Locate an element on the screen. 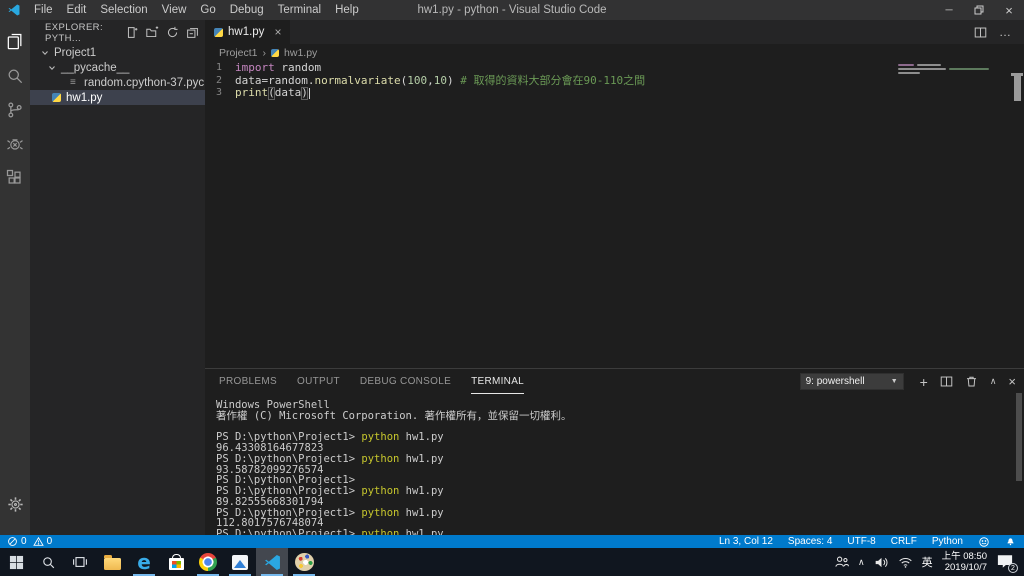 The height and width of the screenshot is (576, 1024). status-cursor-position: Ln 3, Col 12 is located at coordinates (746, 541).